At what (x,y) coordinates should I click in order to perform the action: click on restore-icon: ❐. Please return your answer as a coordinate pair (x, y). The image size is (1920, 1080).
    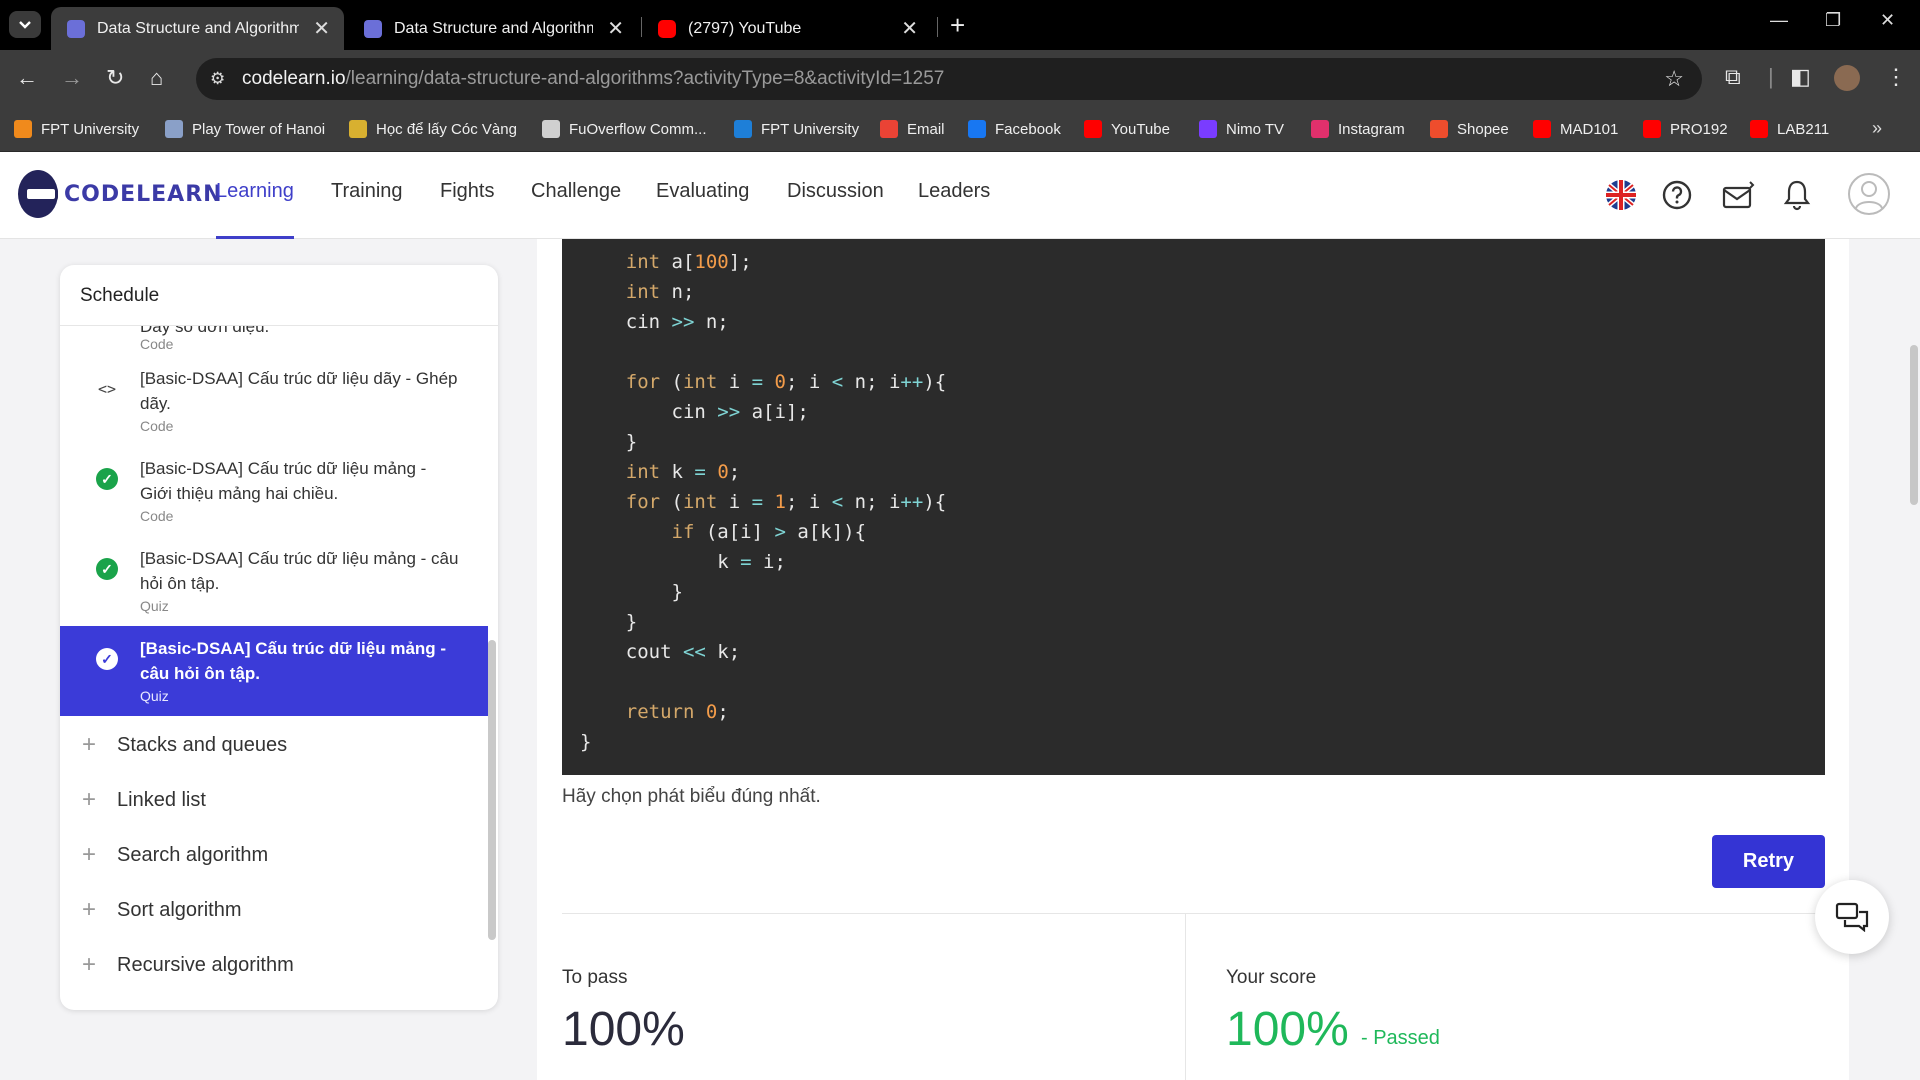
    Looking at the image, I should click on (1833, 20).